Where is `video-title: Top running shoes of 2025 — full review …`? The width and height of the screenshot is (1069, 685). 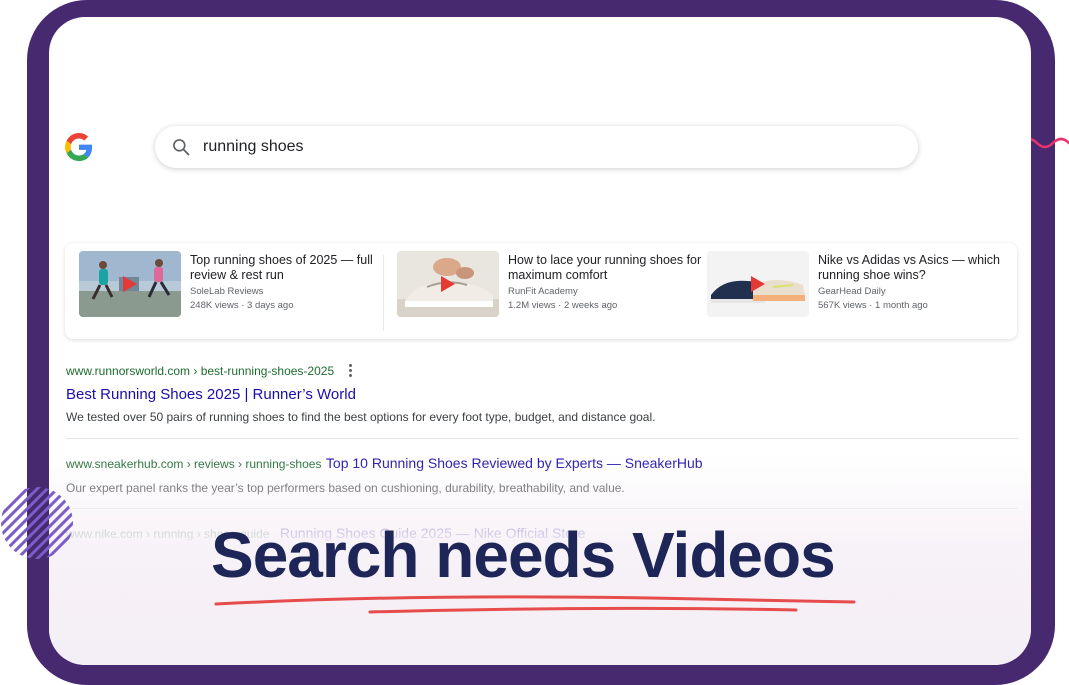 video-title: Top running shoes of 2025 — full review … is located at coordinates (290, 268).